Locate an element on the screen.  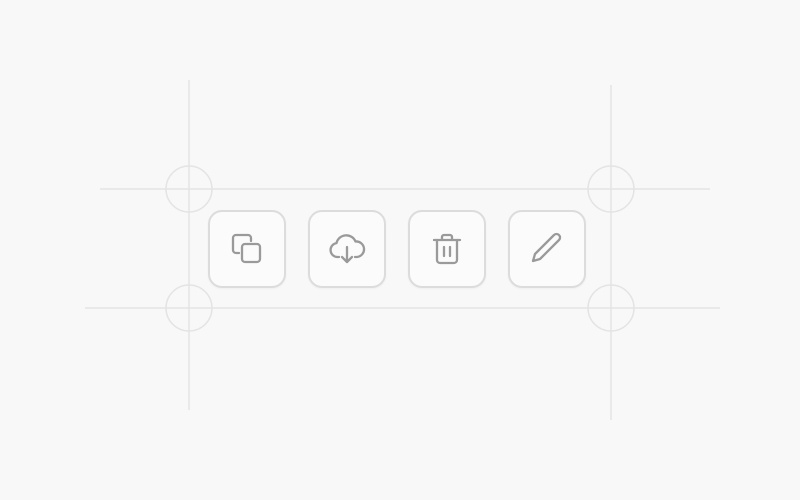
delete-button is located at coordinates (447, 249).